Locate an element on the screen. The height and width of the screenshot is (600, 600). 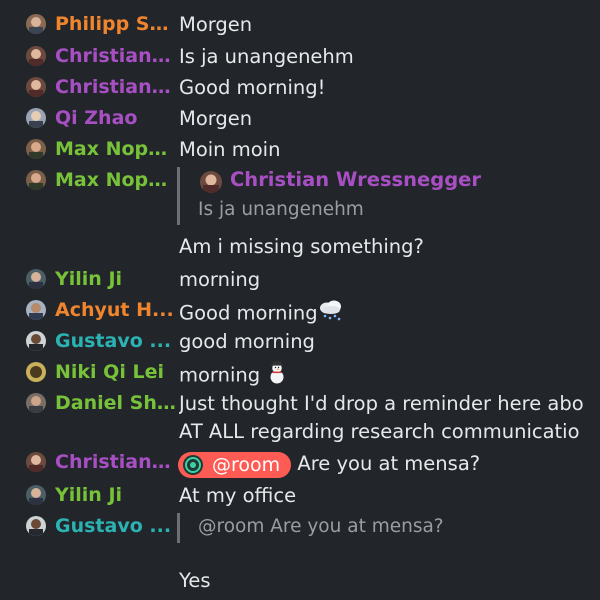
message-text: Moin moin is located at coordinates (230, 149).